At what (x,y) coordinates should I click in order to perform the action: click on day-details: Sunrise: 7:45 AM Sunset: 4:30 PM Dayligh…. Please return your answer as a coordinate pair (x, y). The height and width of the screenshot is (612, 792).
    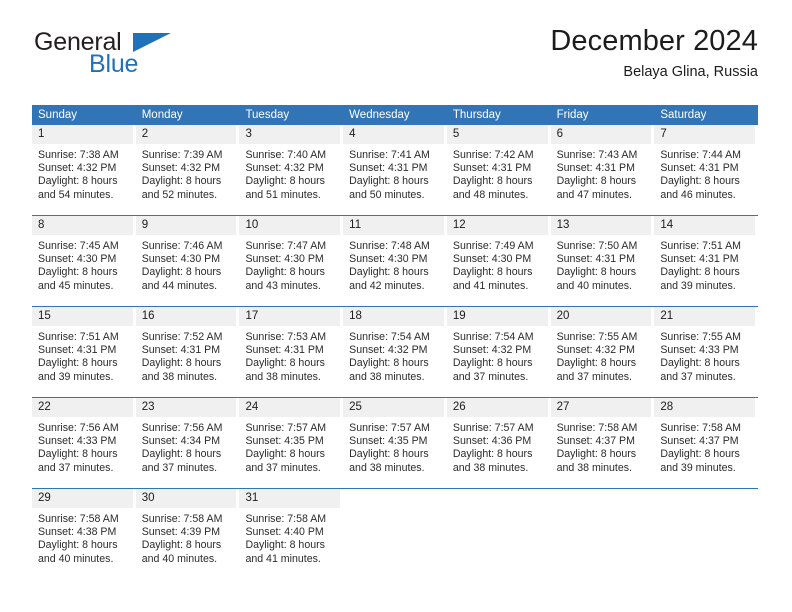
    Looking at the image, I should click on (82, 264).